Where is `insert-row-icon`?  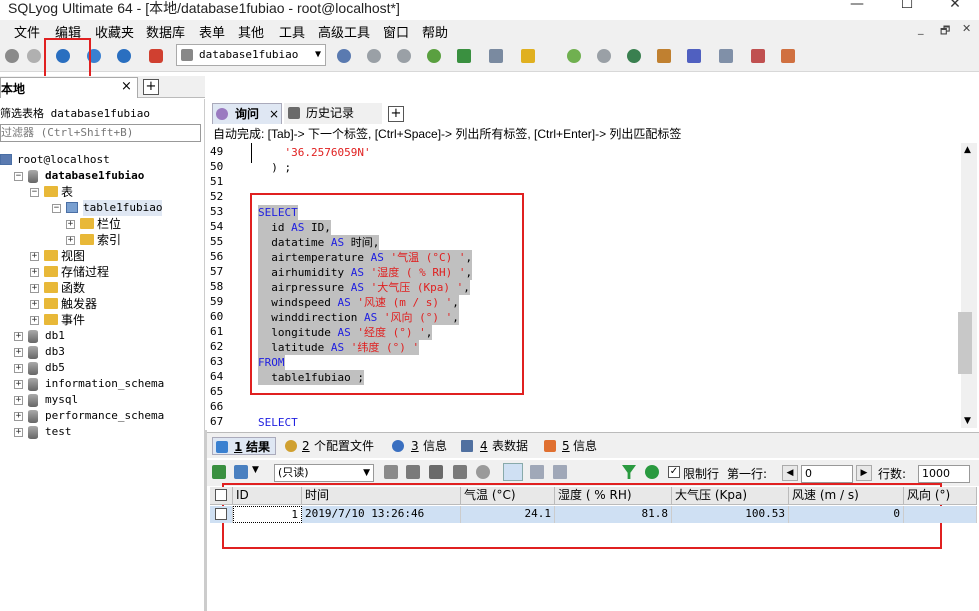
insert-row-icon is located at coordinates (391, 472).